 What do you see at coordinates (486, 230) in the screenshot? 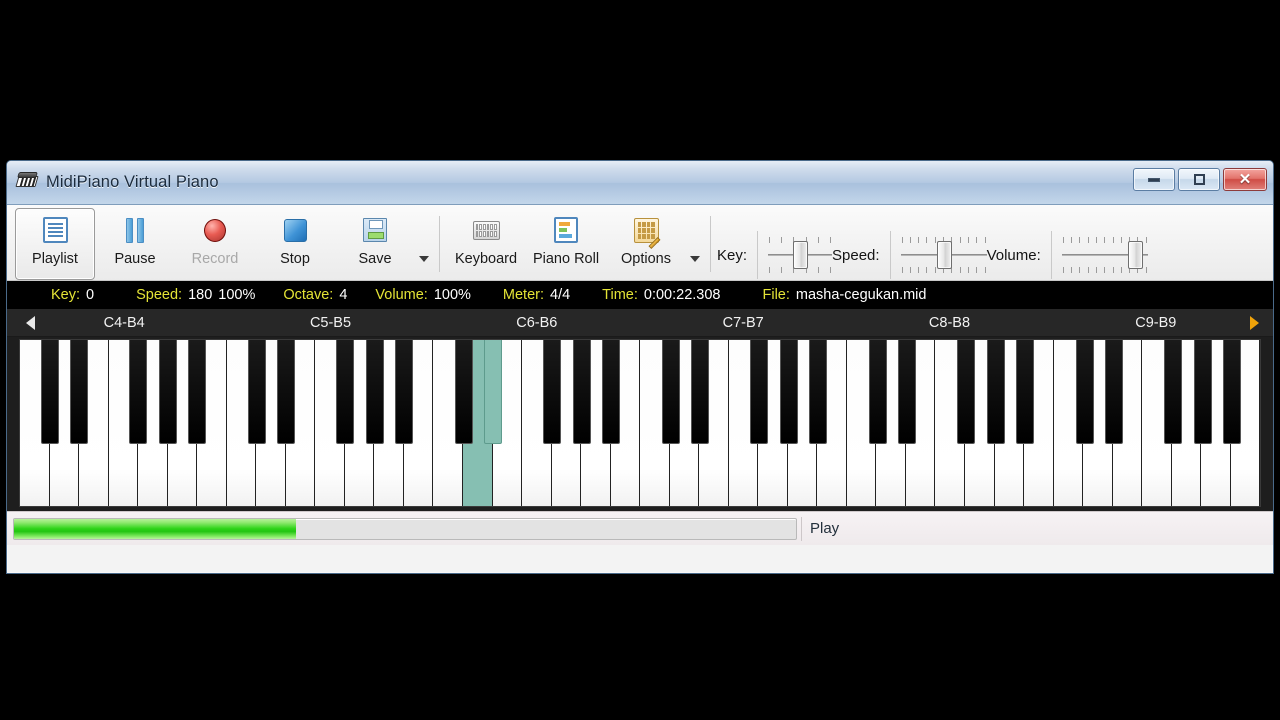
I see `keyboard-icon` at bounding box center [486, 230].